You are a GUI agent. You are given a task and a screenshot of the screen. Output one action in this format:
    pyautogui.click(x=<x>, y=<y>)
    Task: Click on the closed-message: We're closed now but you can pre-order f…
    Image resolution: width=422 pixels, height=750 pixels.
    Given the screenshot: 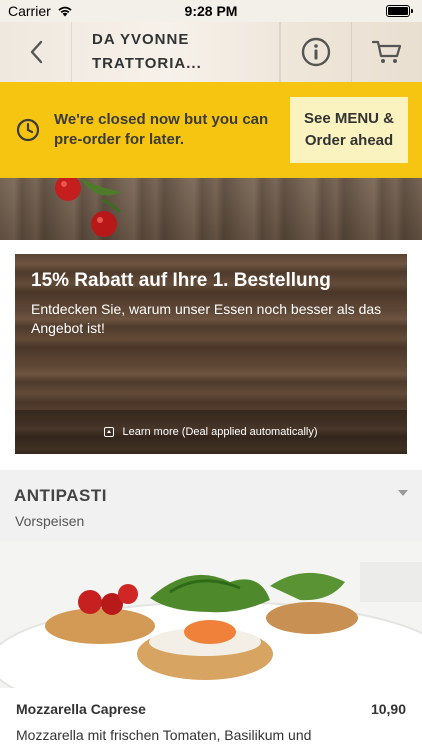 What is the action you would take?
    pyautogui.click(x=161, y=129)
    